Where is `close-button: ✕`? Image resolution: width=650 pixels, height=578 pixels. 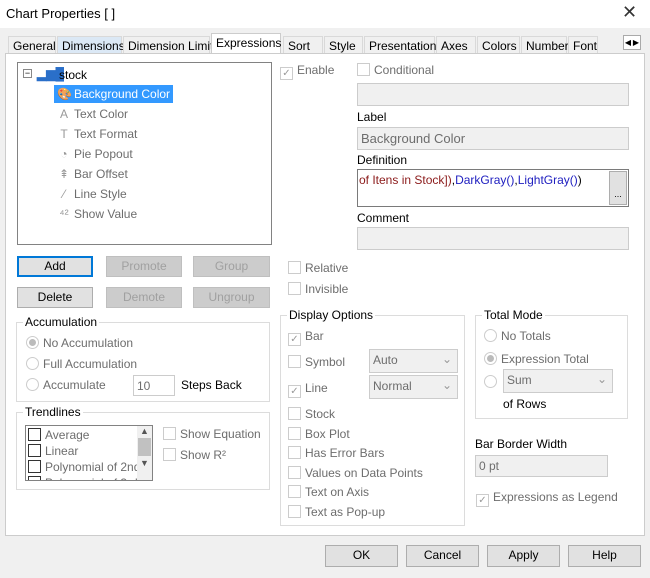
close-button: ✕ is located at coordinates (629, 12).